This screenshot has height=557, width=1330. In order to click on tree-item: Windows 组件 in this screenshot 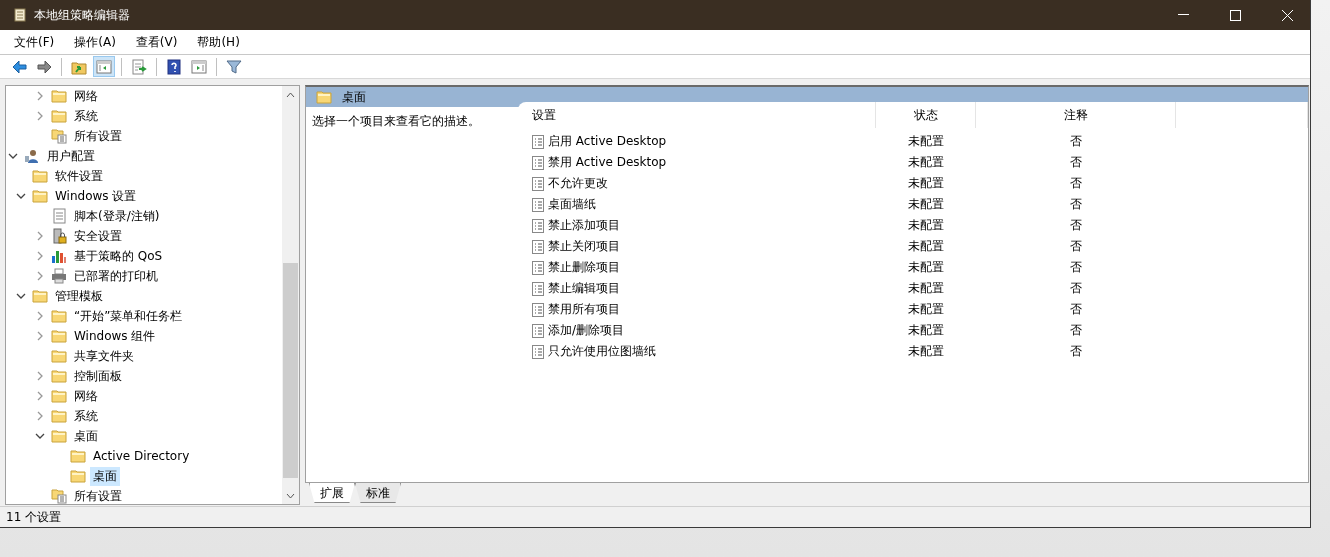, I will do `click(115, 336)`.